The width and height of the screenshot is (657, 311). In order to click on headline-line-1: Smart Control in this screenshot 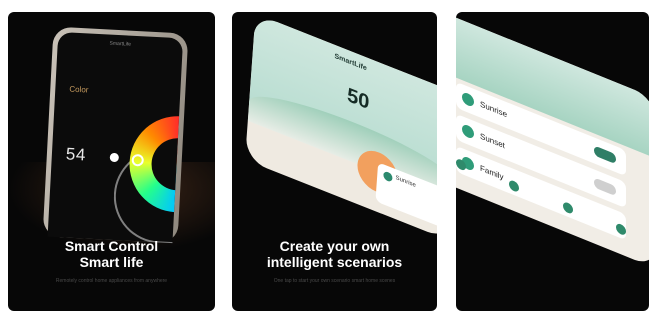, I will do `click(111, 246)`.